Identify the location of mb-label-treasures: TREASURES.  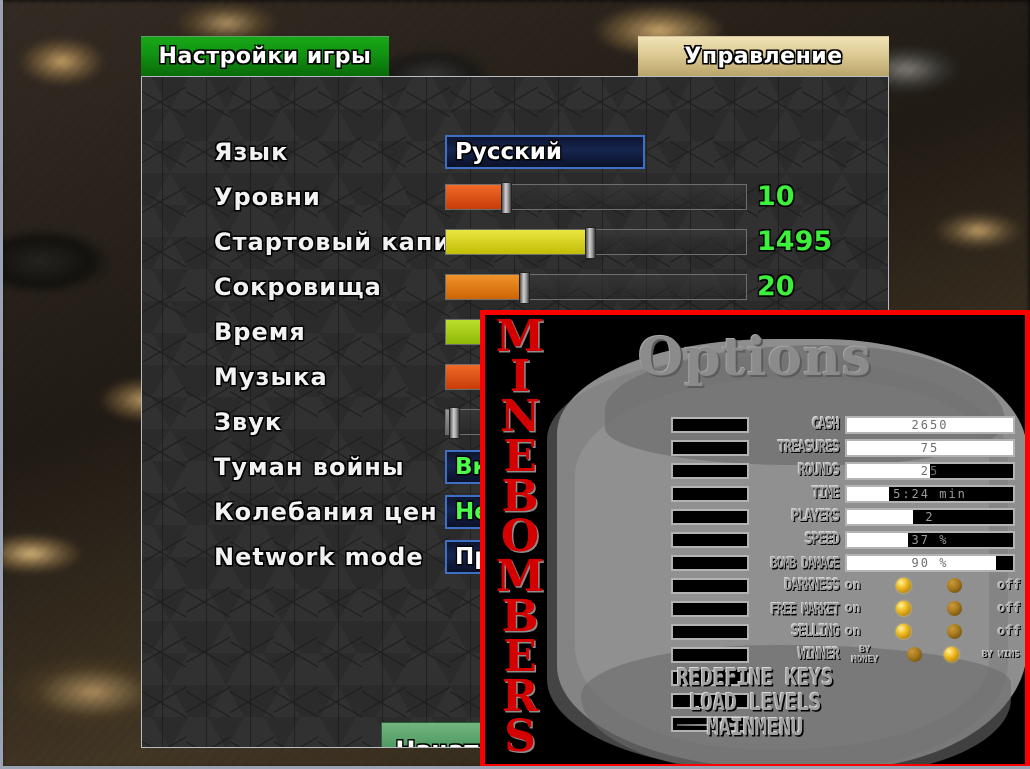
(808, 447).